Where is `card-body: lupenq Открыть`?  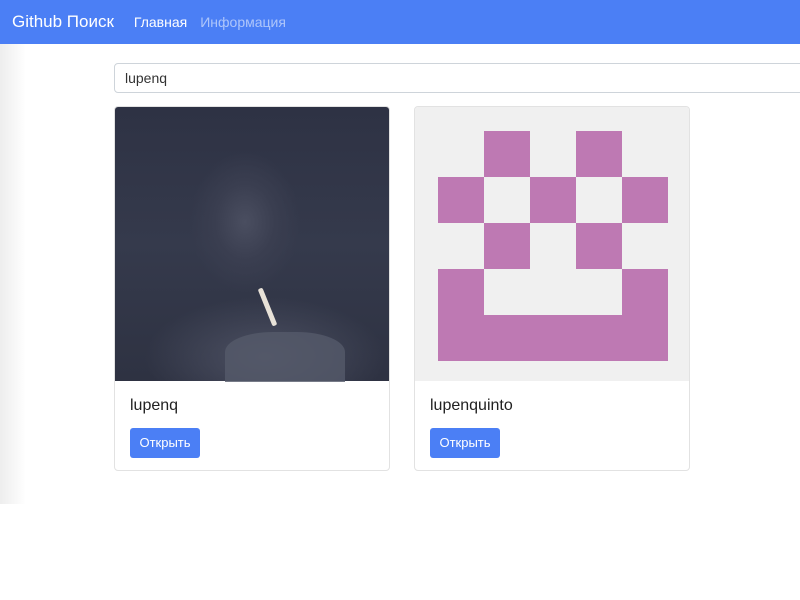
card-body: lupenq Открыть is located at coordinates (252, 419).